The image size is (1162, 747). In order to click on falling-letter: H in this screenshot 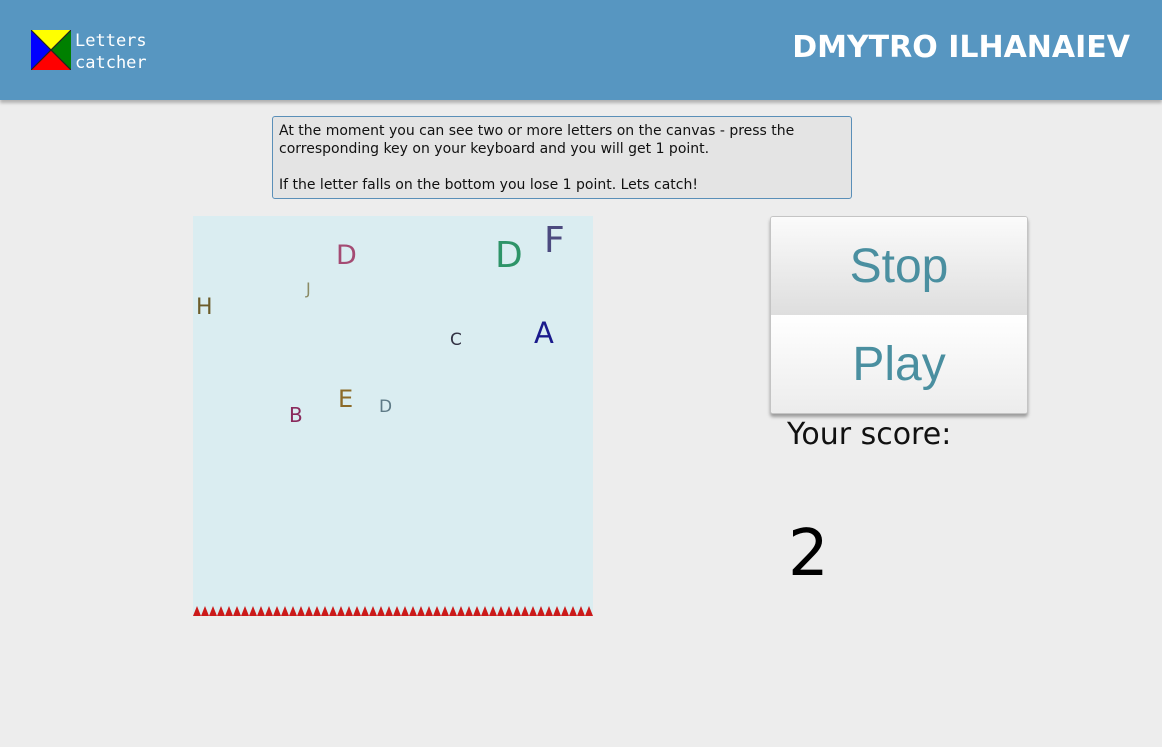, I will do `click(204, 307)`.